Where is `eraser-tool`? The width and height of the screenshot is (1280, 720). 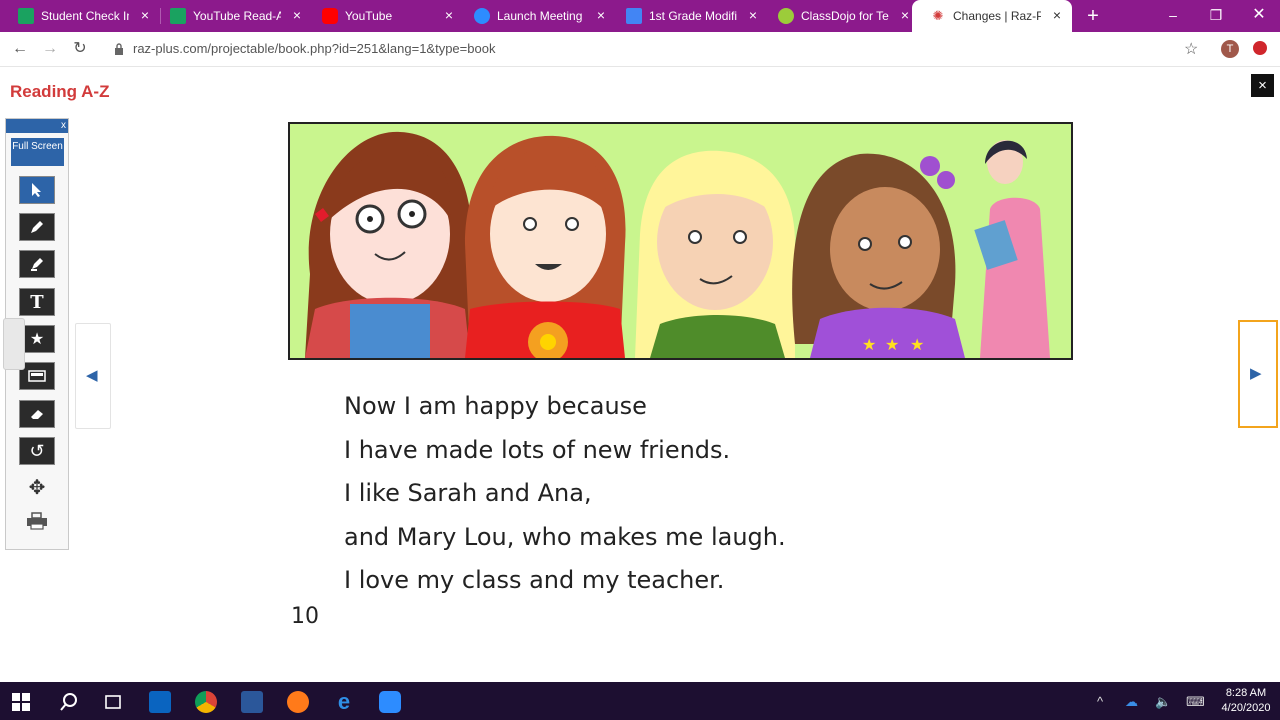 eraser-tool is located at coordinates (37, 414).